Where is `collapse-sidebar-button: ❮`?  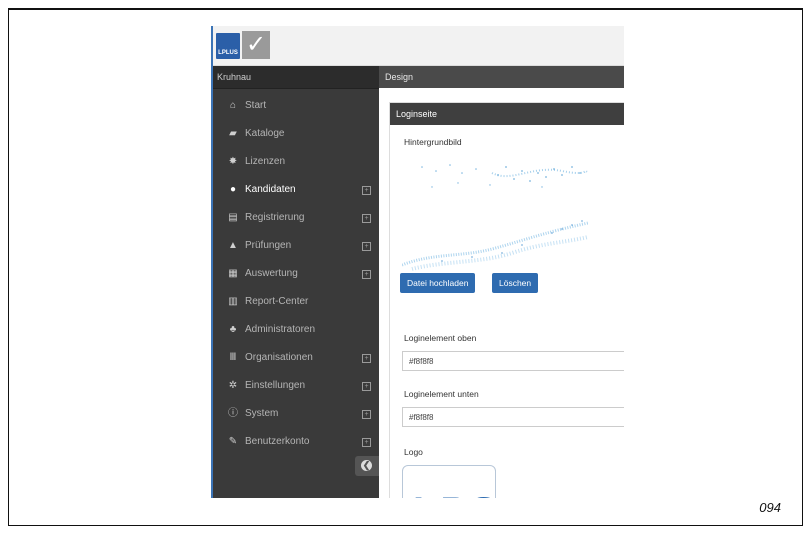
collapse-sidebar-button: ❮ is located at coordinates (367, 466).